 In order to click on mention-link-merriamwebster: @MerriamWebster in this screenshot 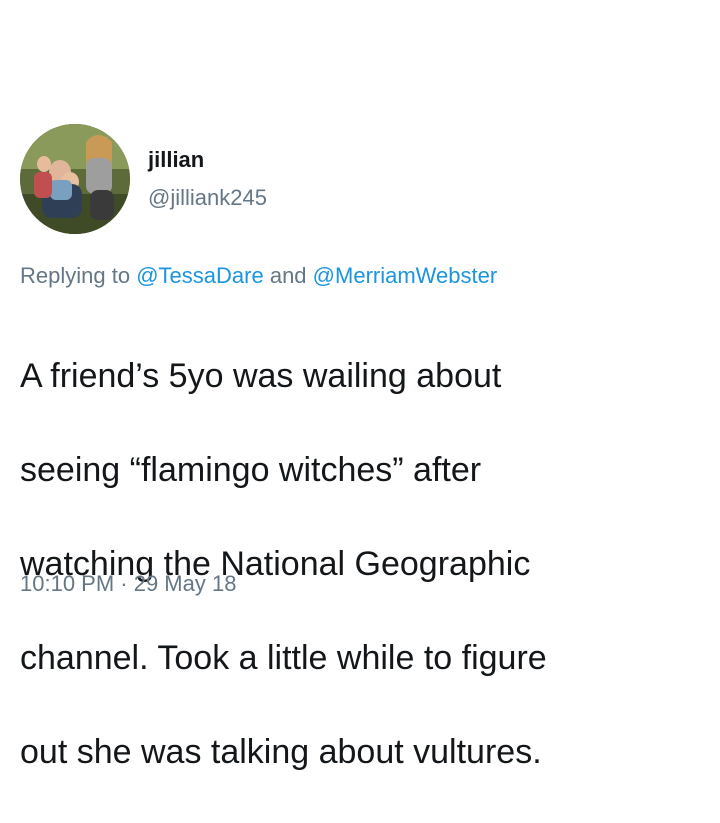, I will do `click(405, 275)`.